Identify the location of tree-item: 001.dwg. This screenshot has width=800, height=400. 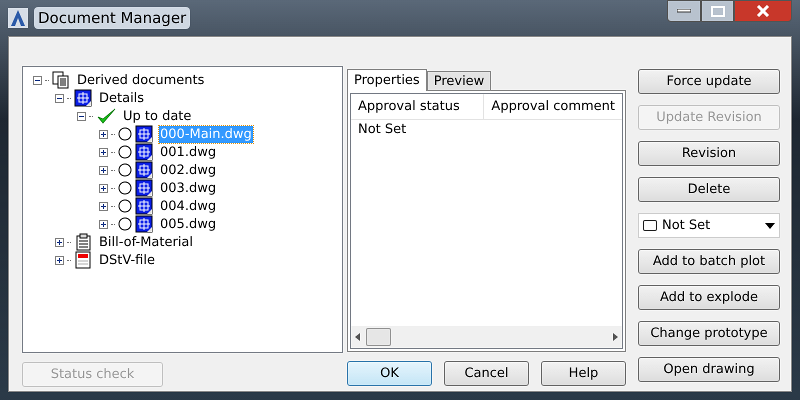
(188, 152).